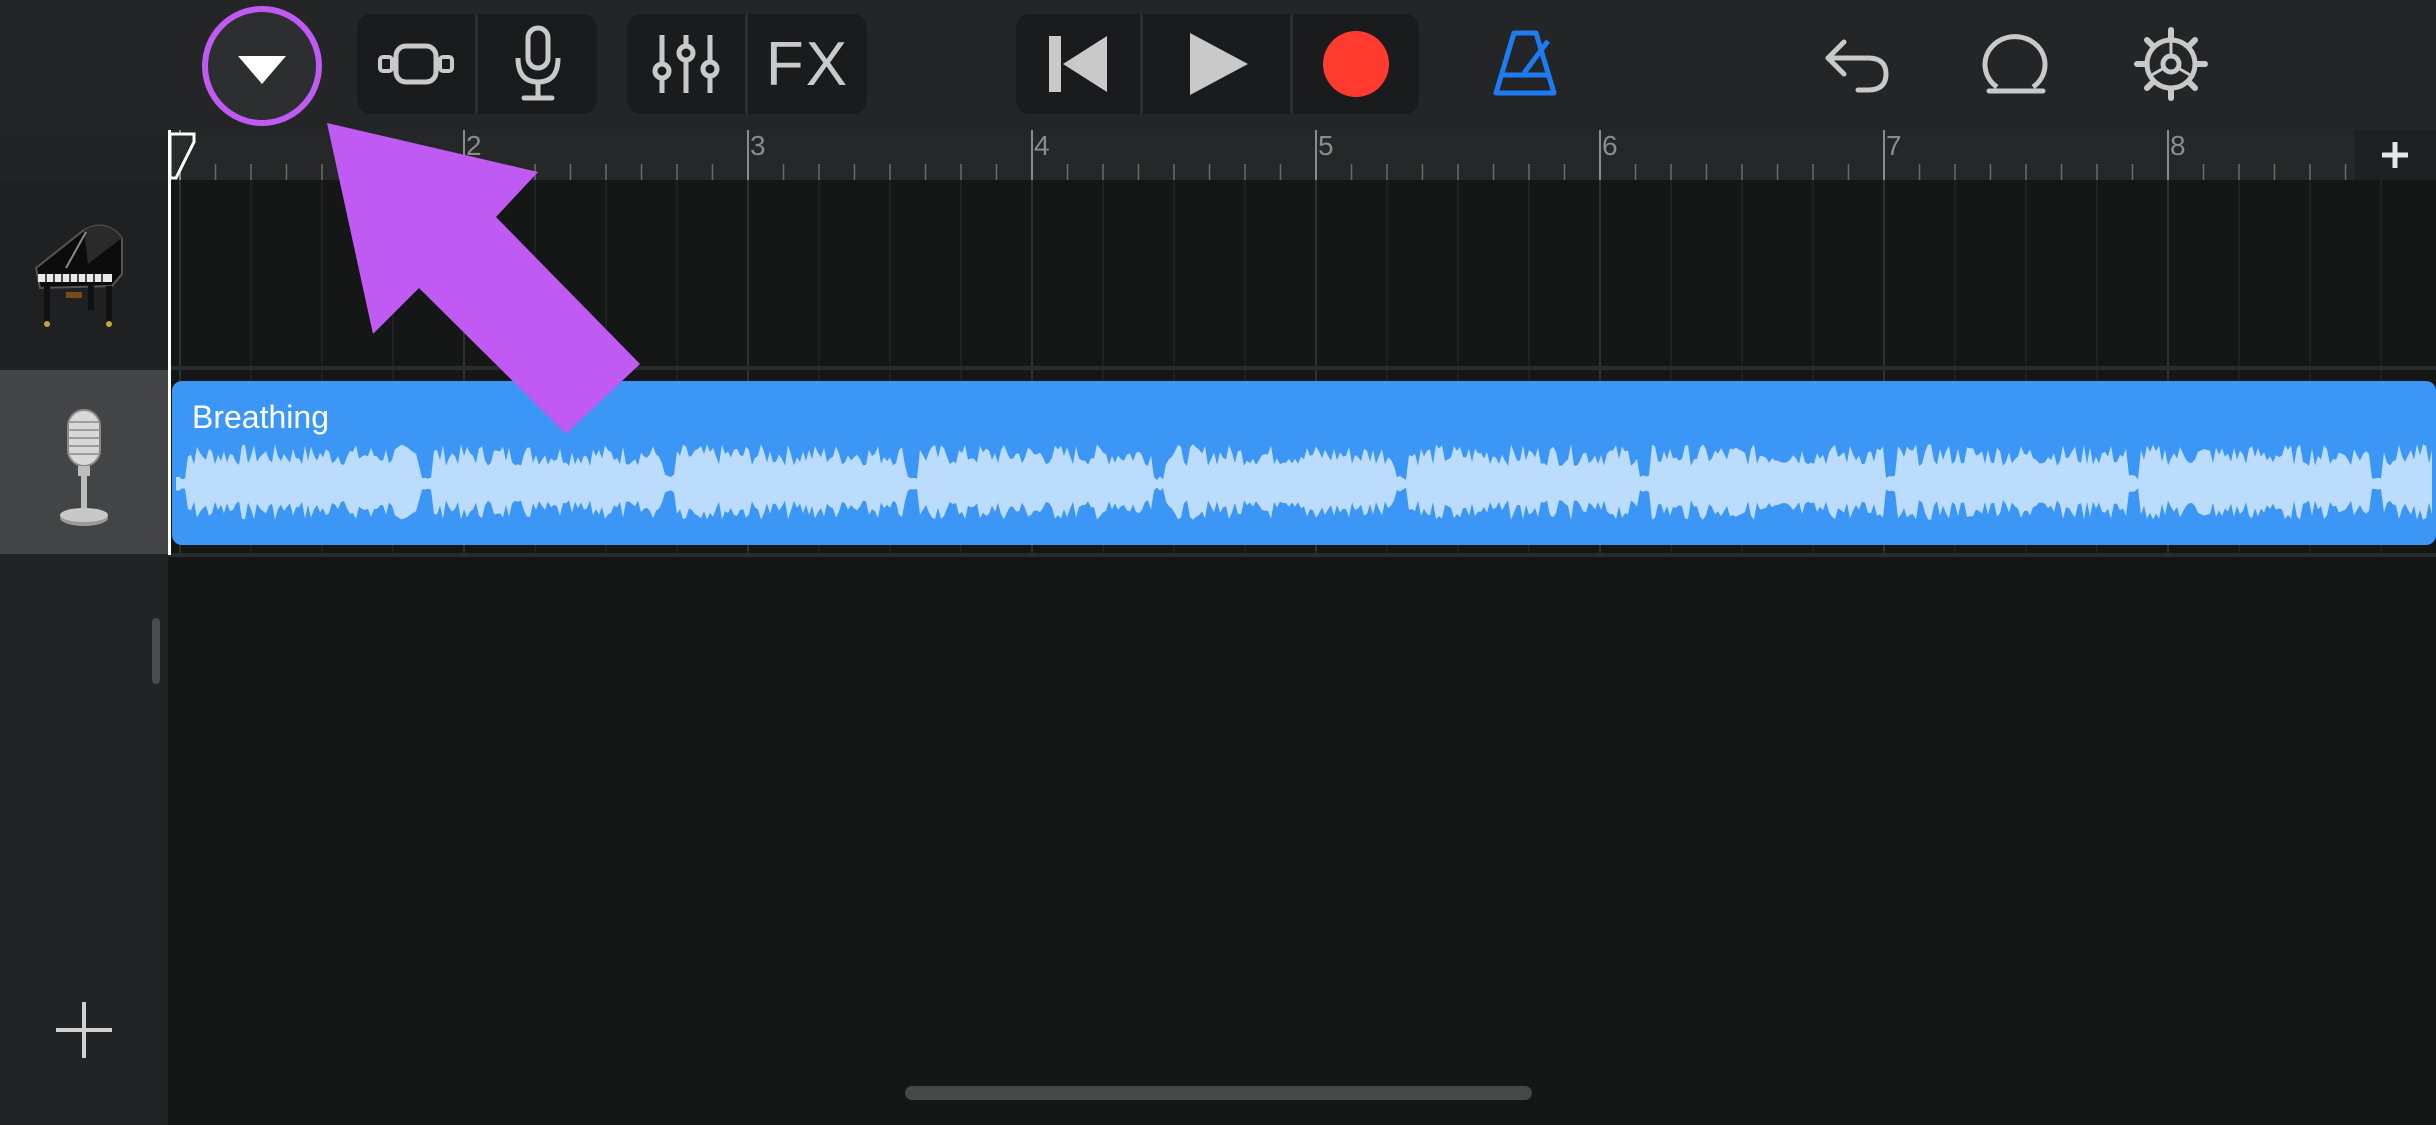 The image size is (2436, 1125). I want to click on loop-browser-icon, so click(2015, 64).